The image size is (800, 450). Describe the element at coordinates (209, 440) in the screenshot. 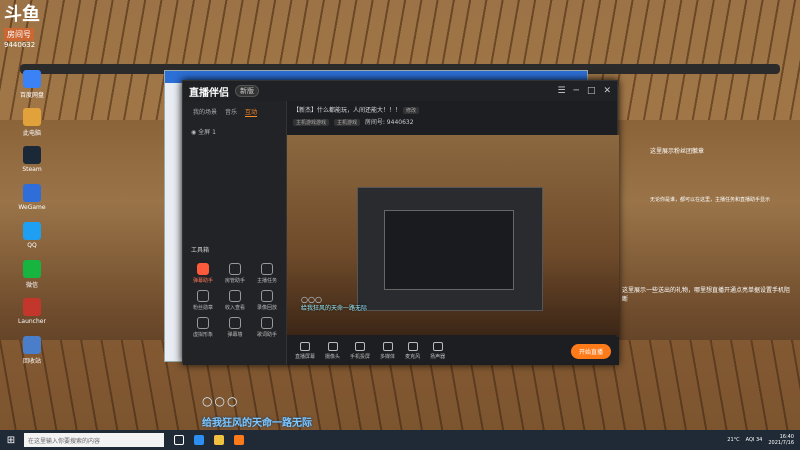

I see `taskbar-apps` at that location.